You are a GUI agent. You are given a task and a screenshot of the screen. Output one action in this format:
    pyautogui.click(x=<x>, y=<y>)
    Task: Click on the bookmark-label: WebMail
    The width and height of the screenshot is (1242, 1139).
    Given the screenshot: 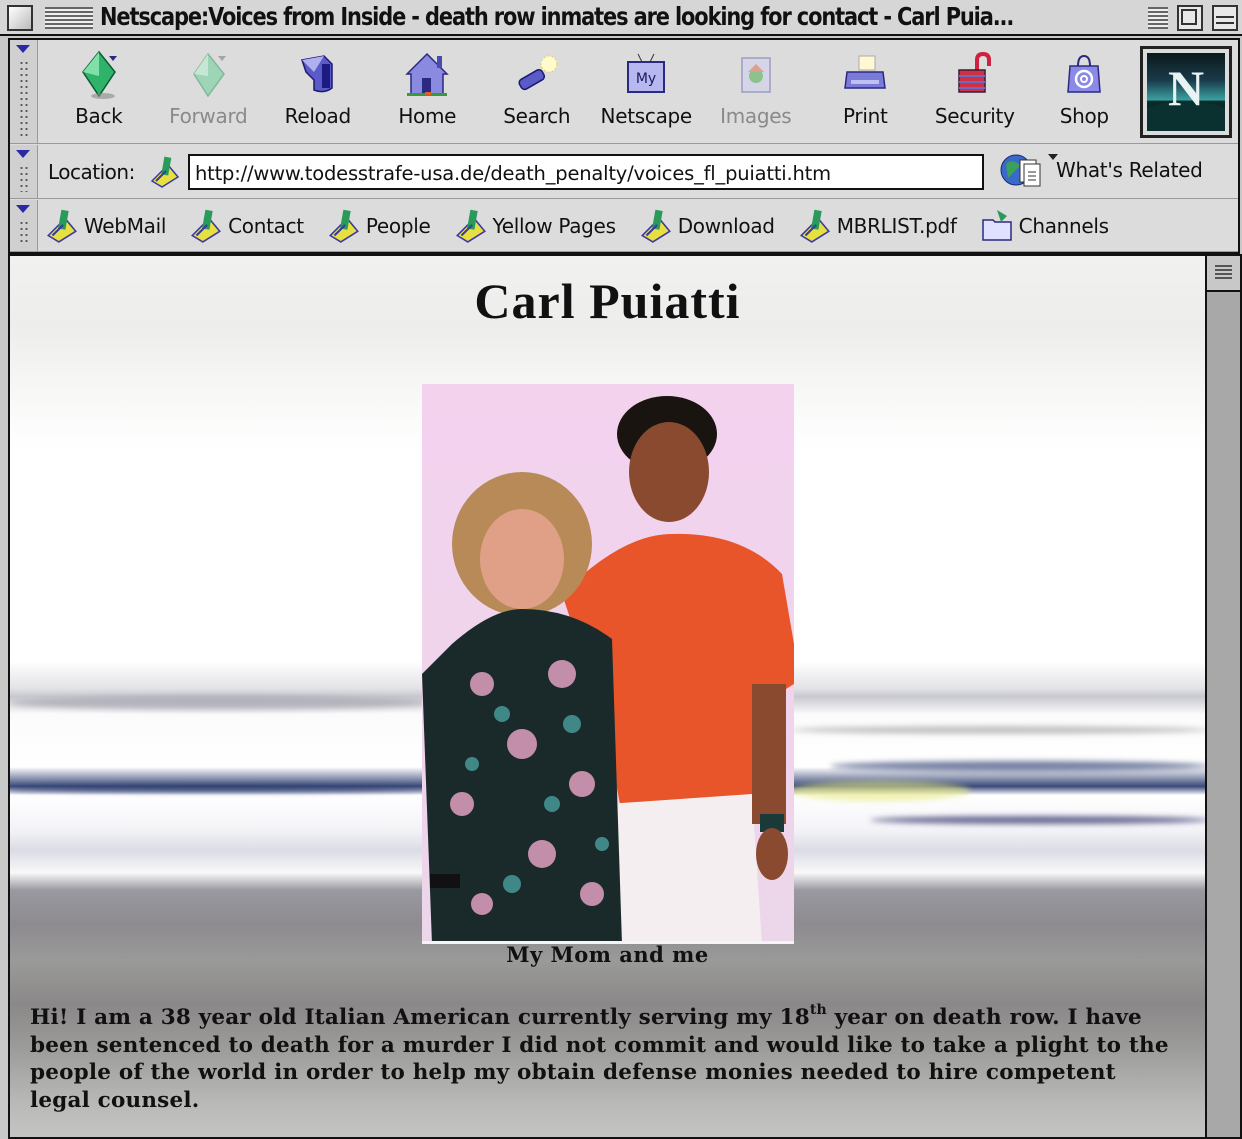 What is the action you would take?
    pyautogui.click(x=125, y=226)
    